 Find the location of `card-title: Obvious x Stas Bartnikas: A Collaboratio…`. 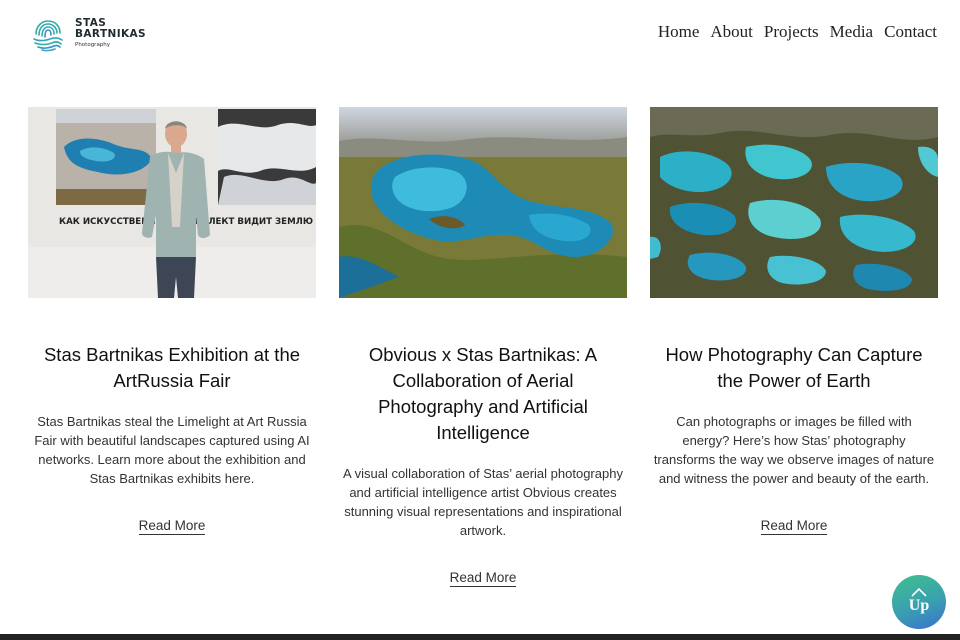

card-title: Obvious x Stas Bartnikas: A Collaboratio… is located at coordinates (483, 394).